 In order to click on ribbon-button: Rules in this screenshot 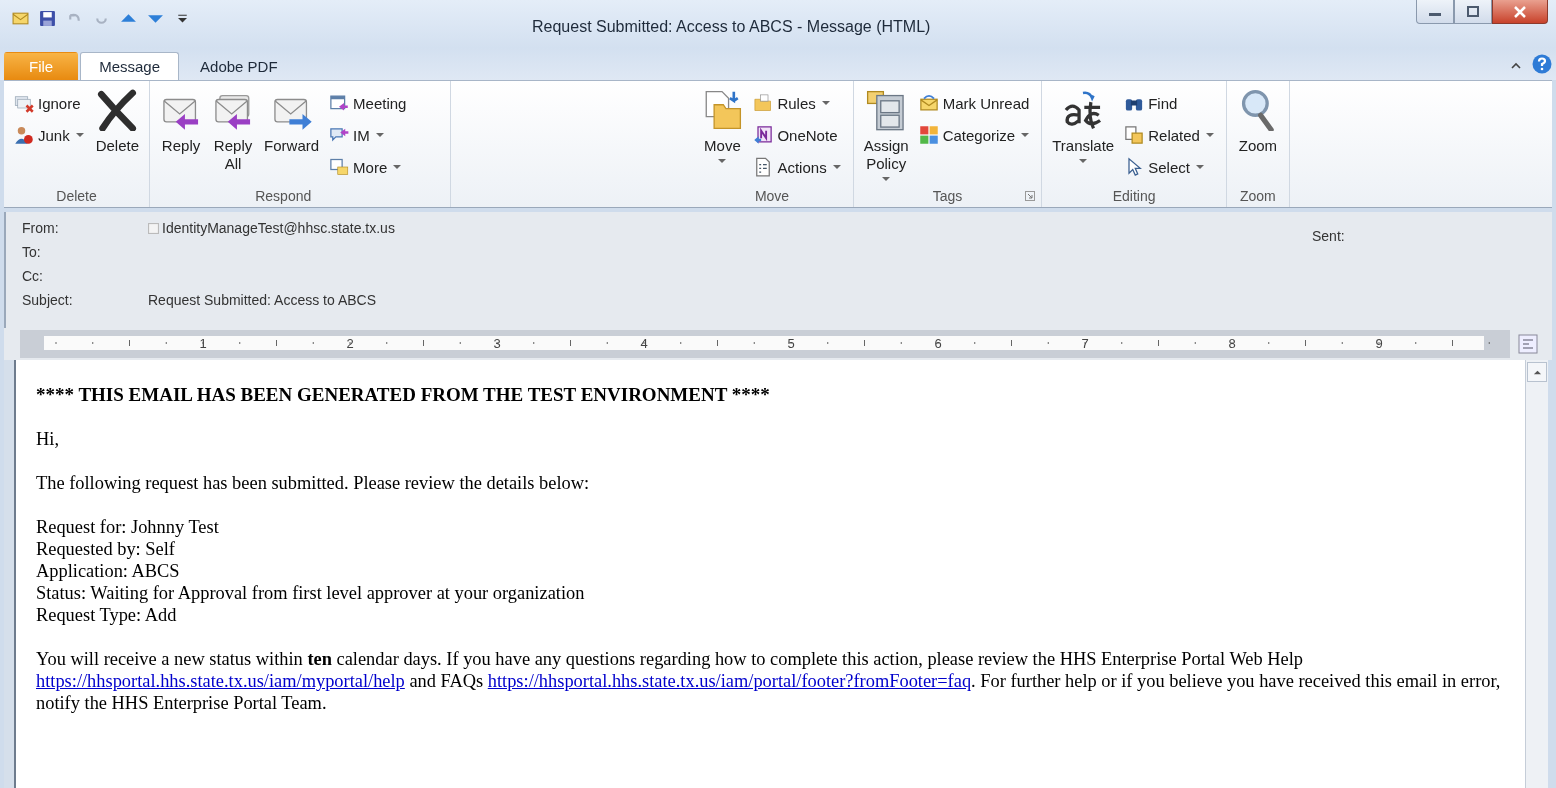, I will do `click(798, 103)`.